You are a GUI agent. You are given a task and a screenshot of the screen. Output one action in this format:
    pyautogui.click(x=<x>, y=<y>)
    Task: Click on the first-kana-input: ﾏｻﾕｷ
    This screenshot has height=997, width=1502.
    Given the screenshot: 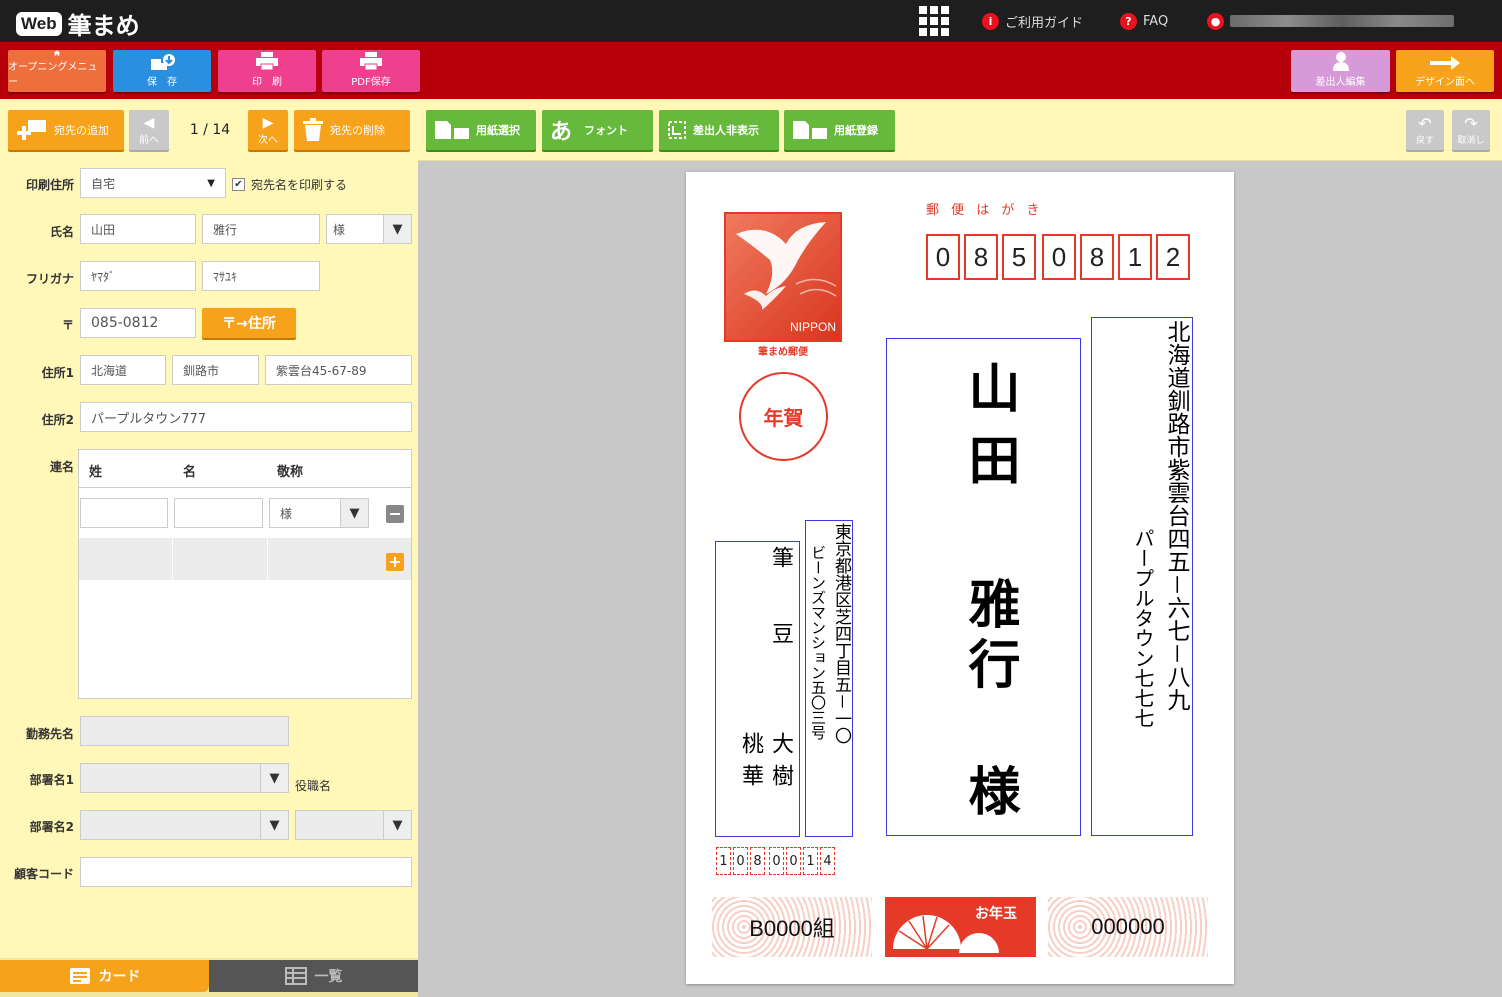 What is the action you would take?
    pyautogui.click(x=261, y=276)
    